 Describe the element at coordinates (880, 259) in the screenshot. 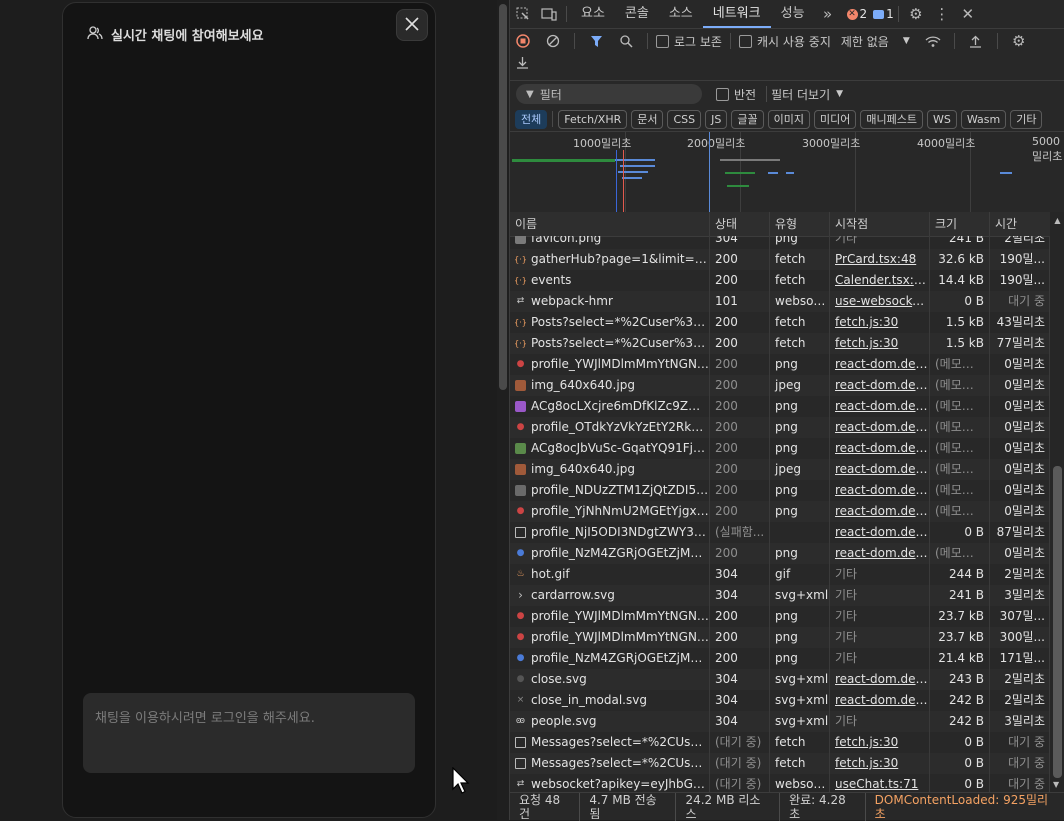

I see `request-initiator: PrCard.tsx:48` at that location.